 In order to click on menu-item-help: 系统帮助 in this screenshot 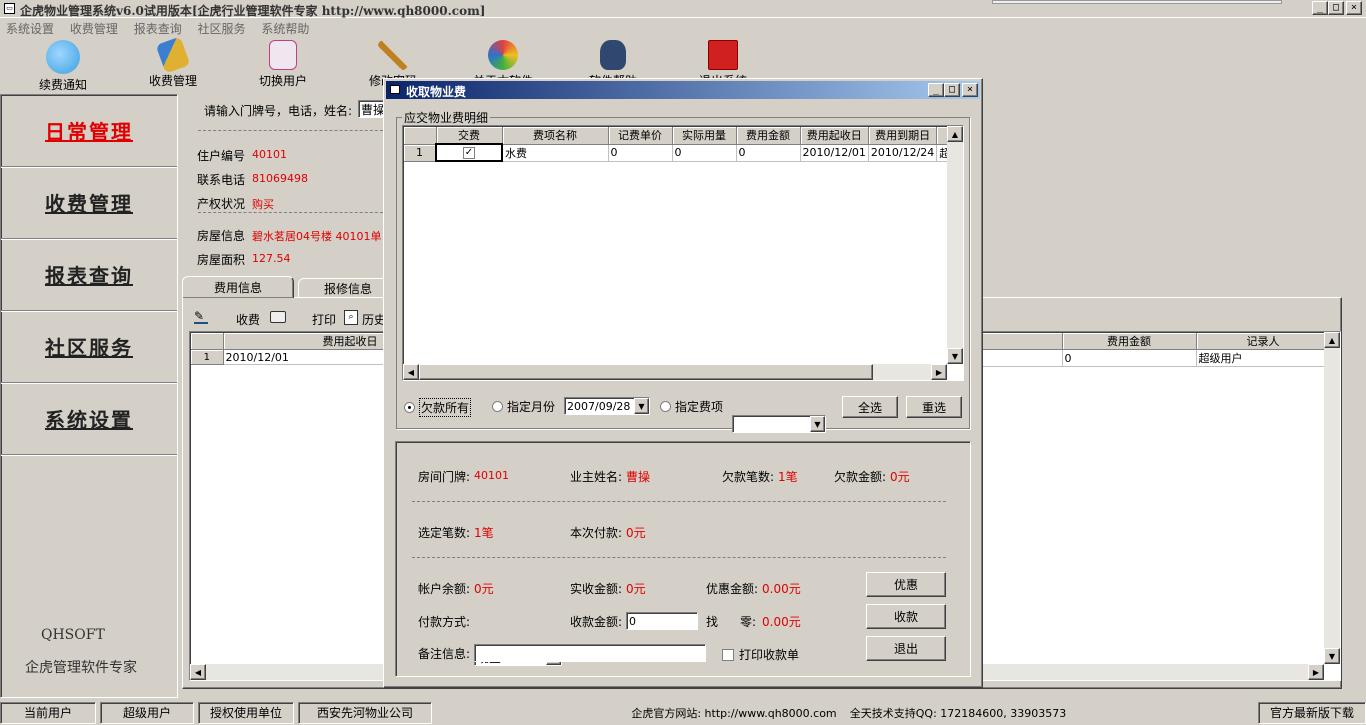, I will do `click(285, 29)`.